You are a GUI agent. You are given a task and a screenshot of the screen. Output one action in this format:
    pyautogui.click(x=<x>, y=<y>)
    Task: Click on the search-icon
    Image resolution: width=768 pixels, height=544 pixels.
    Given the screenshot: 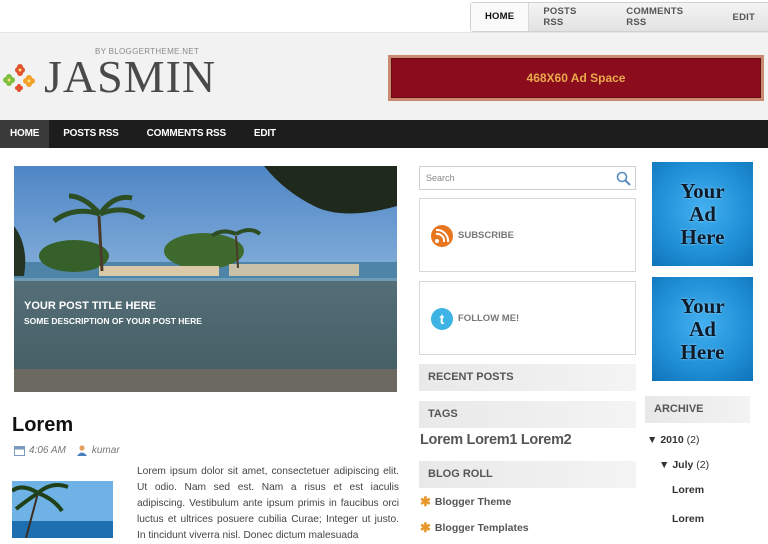 What is the action you would take?
    pyautogui.click(x=623, y=178)
    